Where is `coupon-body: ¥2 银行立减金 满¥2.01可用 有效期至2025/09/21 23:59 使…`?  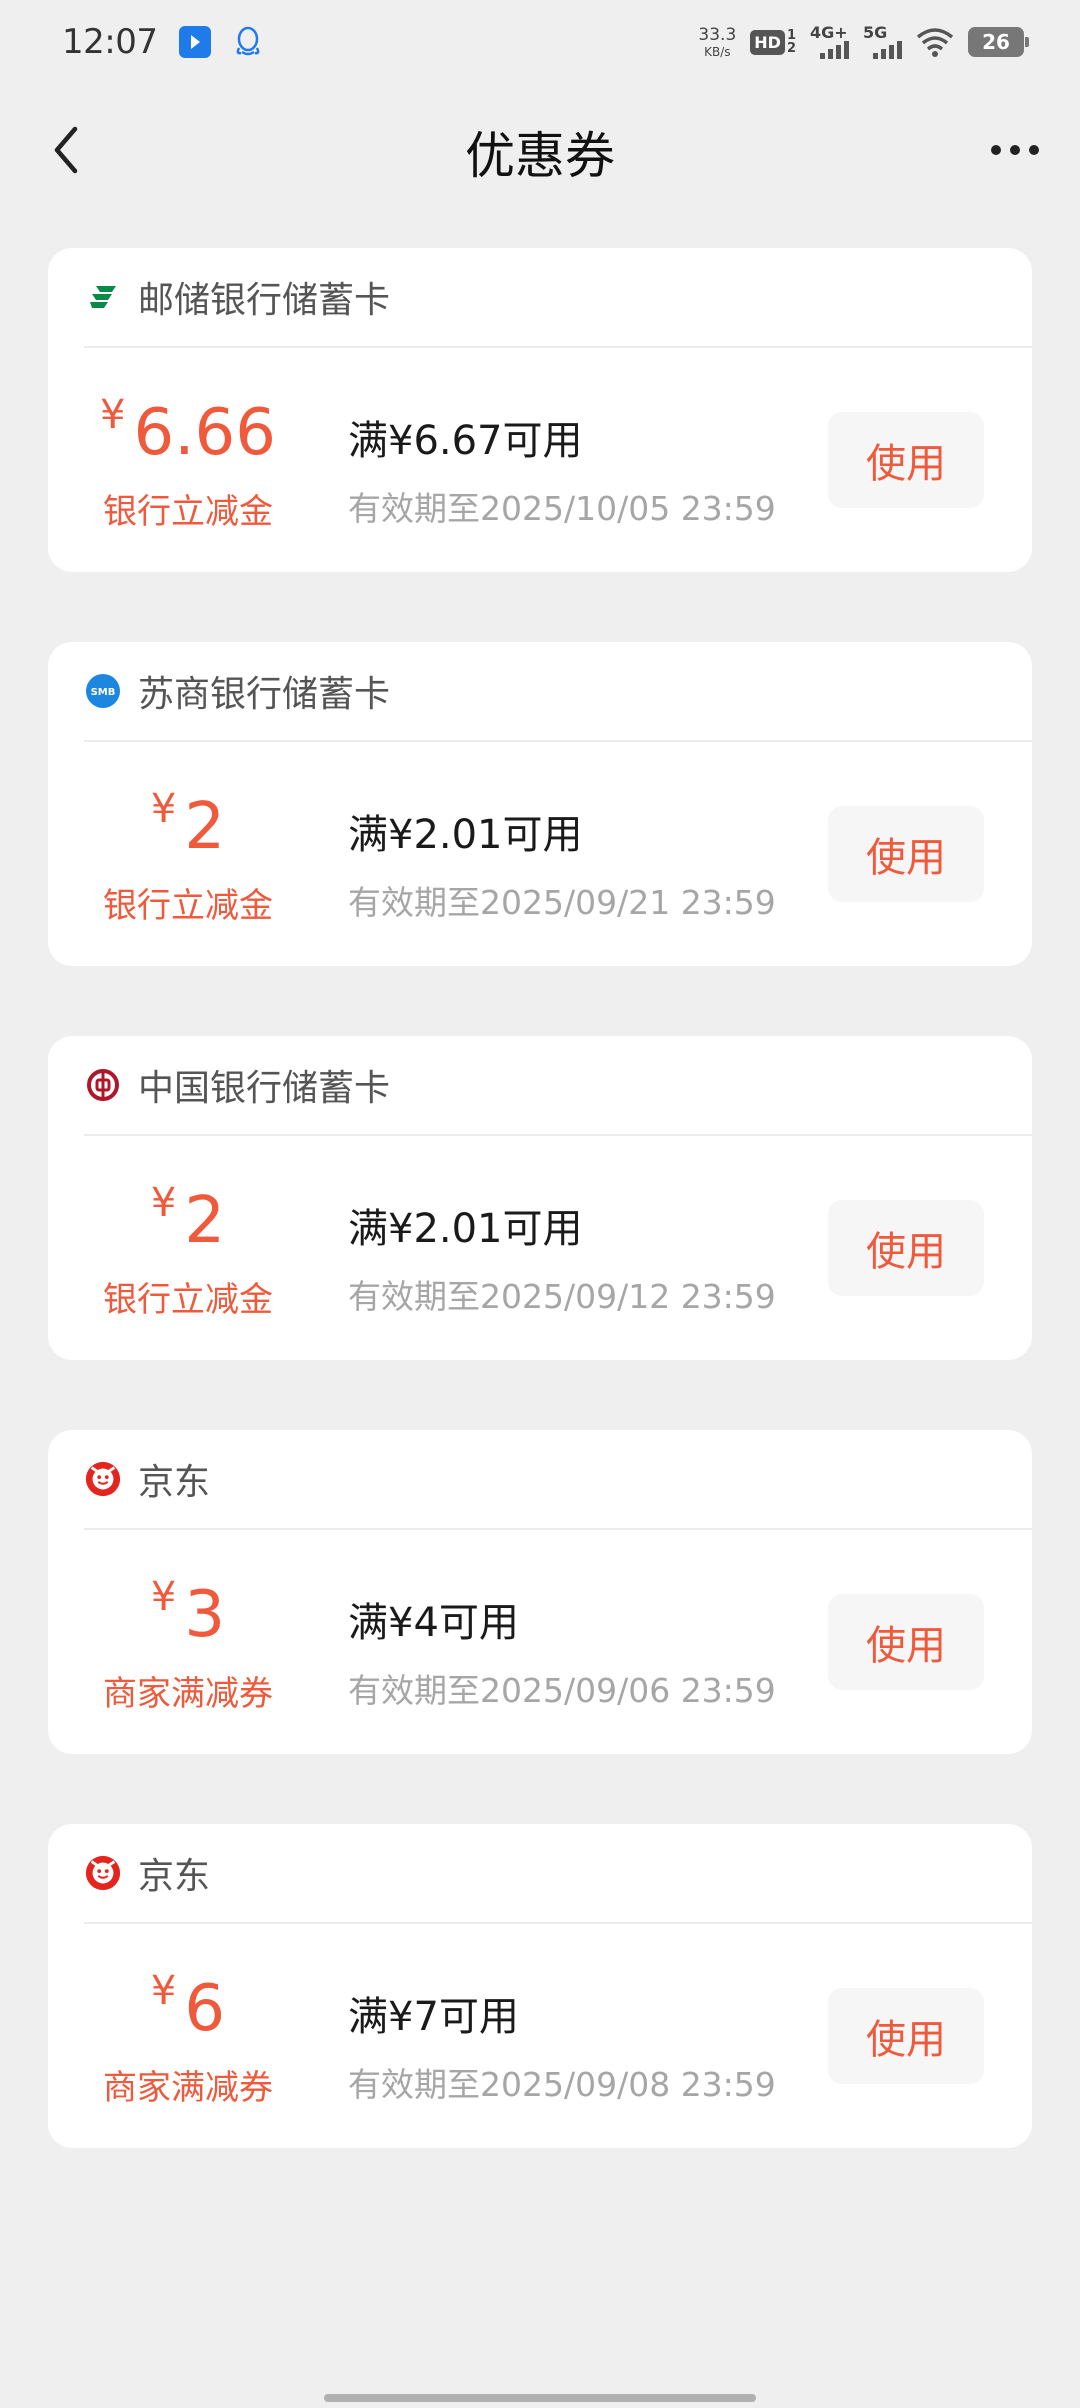 coupon-body: ¥2 银行立减金 满¥2.01可用 有效期至2025/09/21 23:59 使… is located at coordinates (540, 853).